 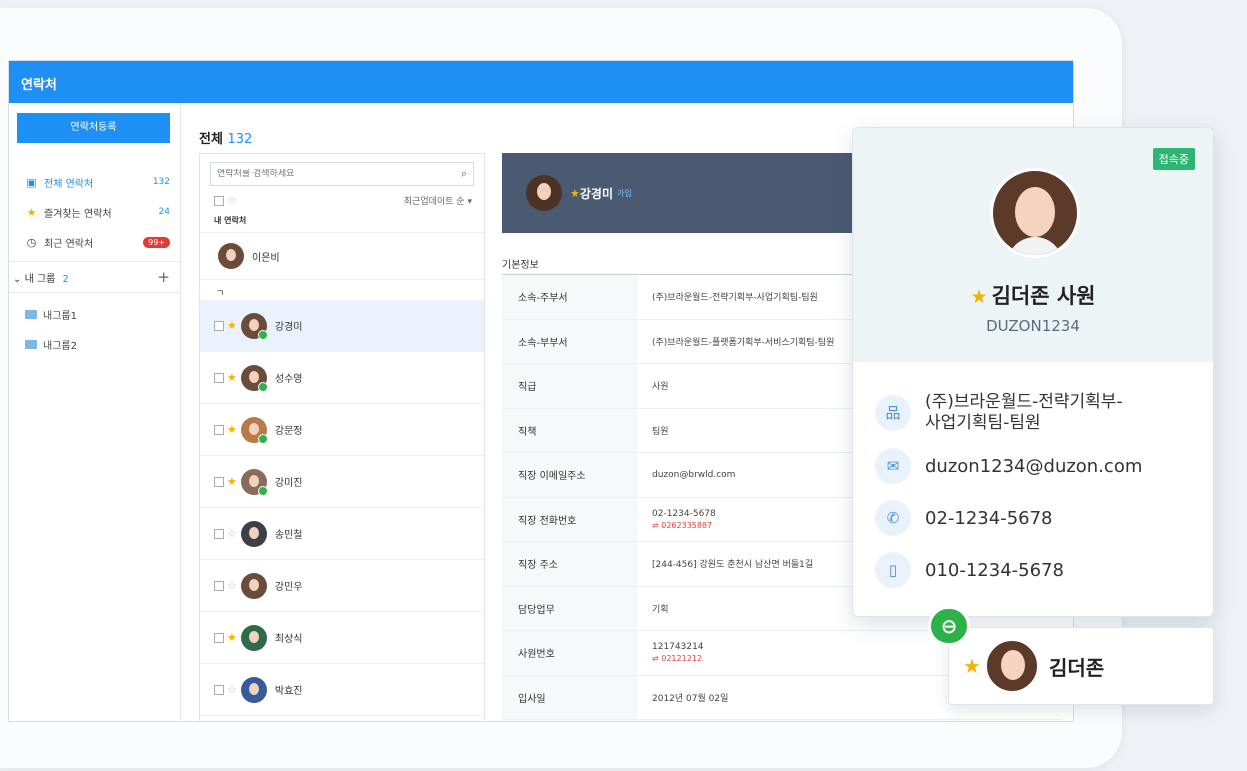 What do you see at coordinates (570, 519) in the screenshot?
I see `info-key: 직장 전화번호` at bounding box center [570, 519].